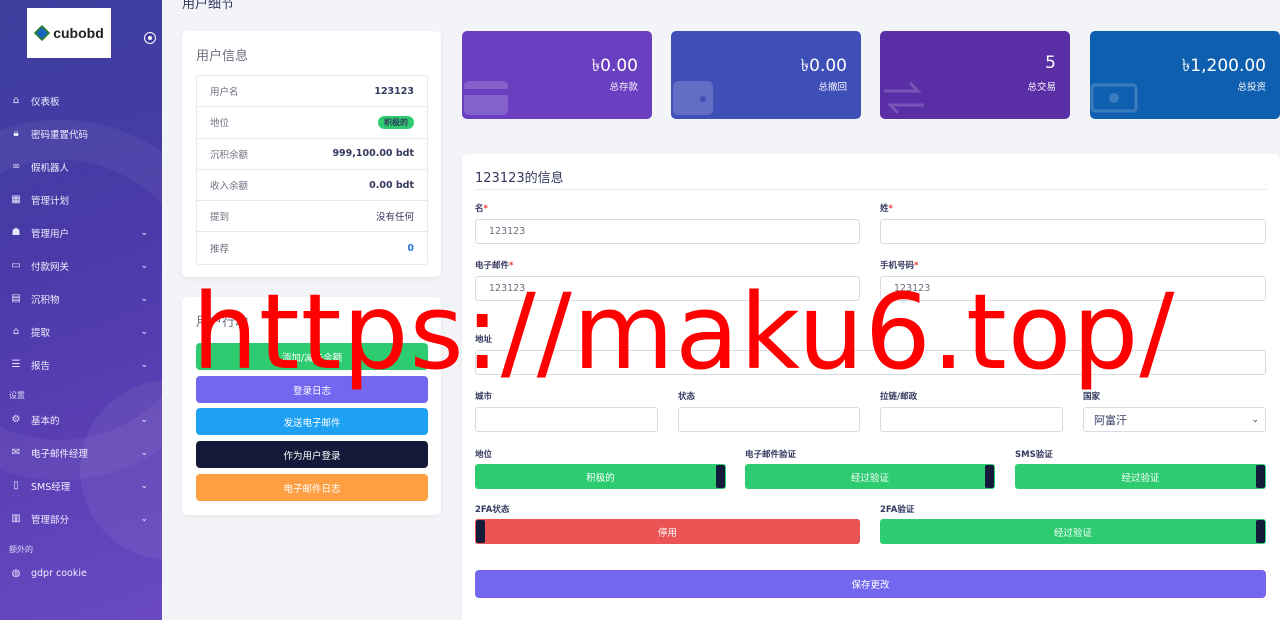  I want to click on twofa-verify-toggle: 经过验证, so click(1073, 531).